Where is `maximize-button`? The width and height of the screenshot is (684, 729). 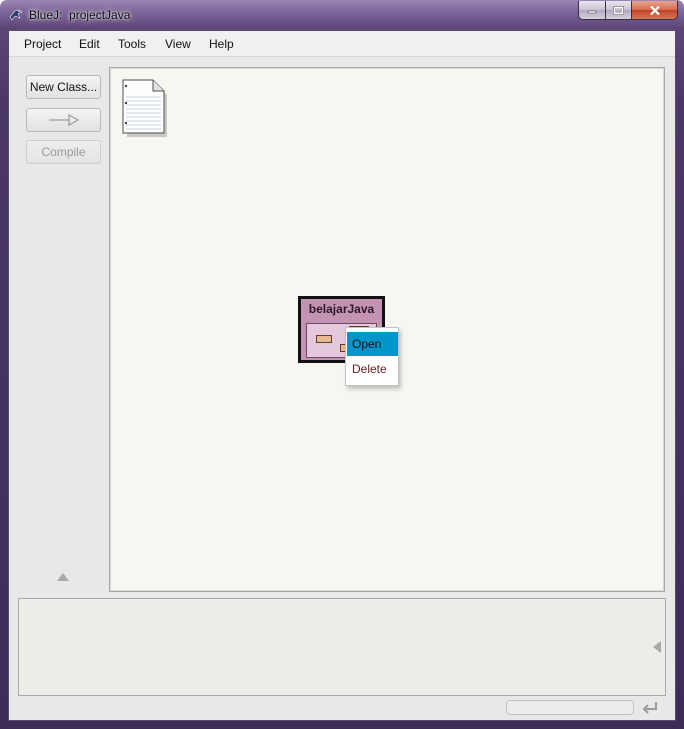
maximize-button is located at coordinates (619, 10).